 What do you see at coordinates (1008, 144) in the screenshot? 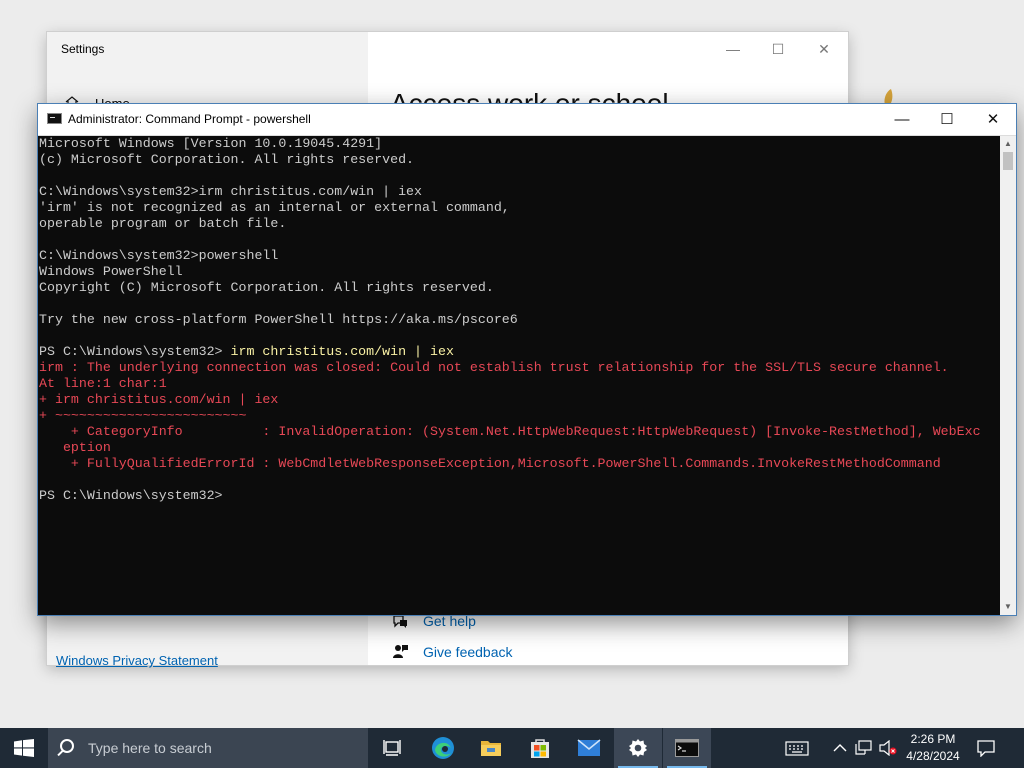
I see `scroll-up-arrow-icon: ▲` at bounding box center [1008, 144].